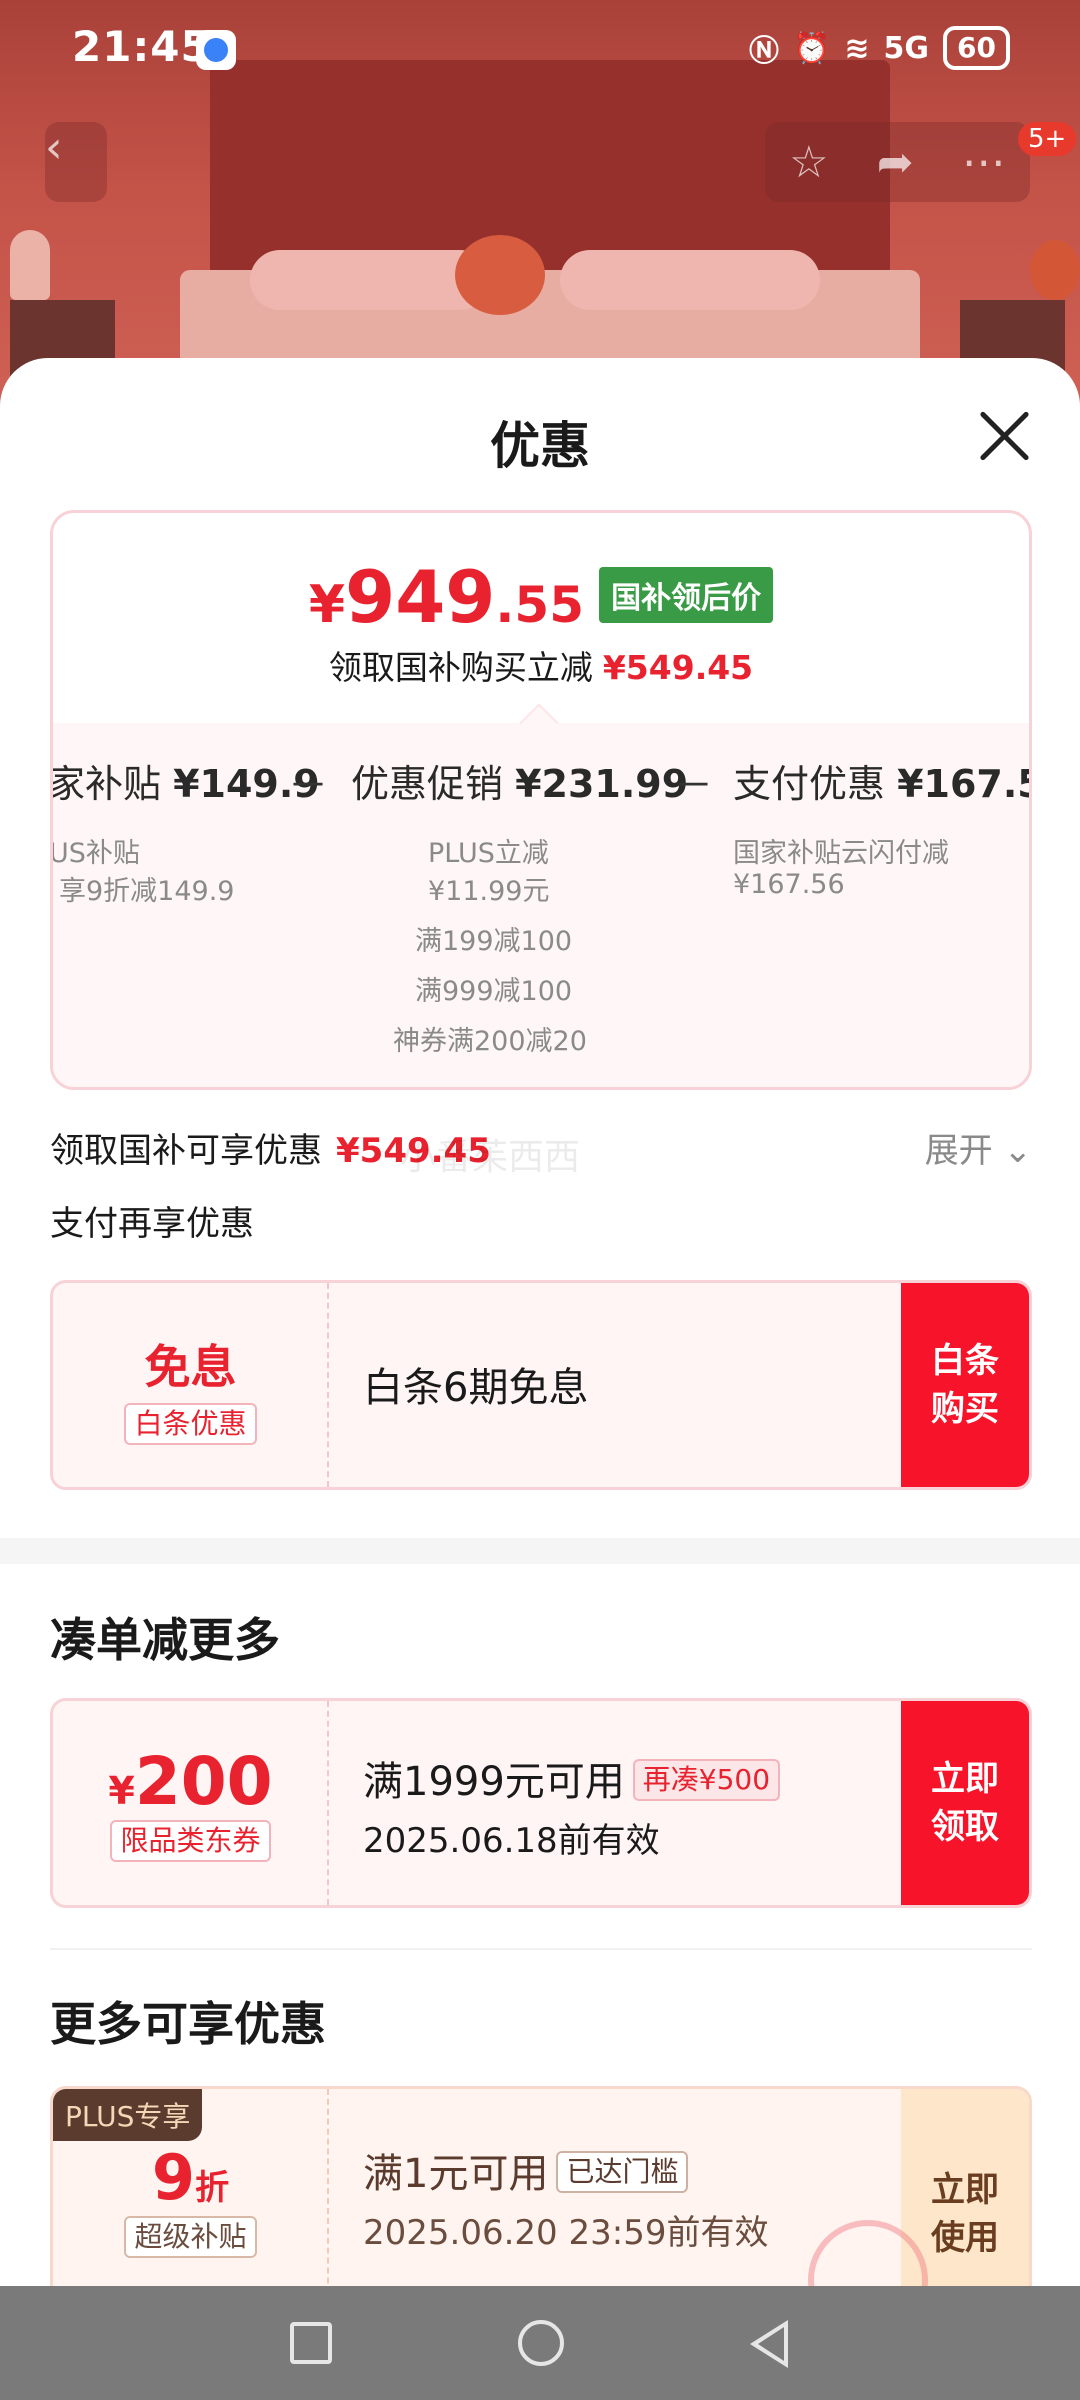 The width and height of the screenshot is (1080, 2400). What do you see at coordinates (1018, 1151) in the screenshot?
I see `chevron-down-icon: ⌄` at bounding box center [1018, 1151].